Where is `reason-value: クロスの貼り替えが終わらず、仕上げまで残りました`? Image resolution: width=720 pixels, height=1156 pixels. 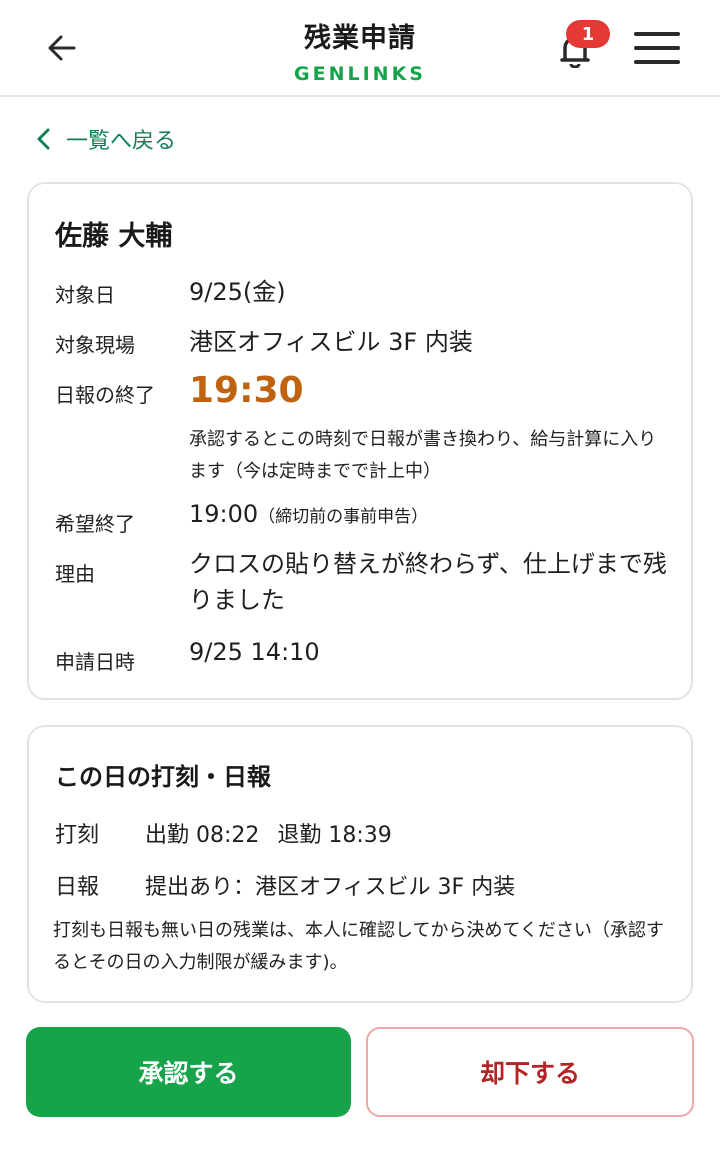
reason-value: クロスの貼り替えが終わらず、仕上げまで残りました is located at coordinates (428, 582).